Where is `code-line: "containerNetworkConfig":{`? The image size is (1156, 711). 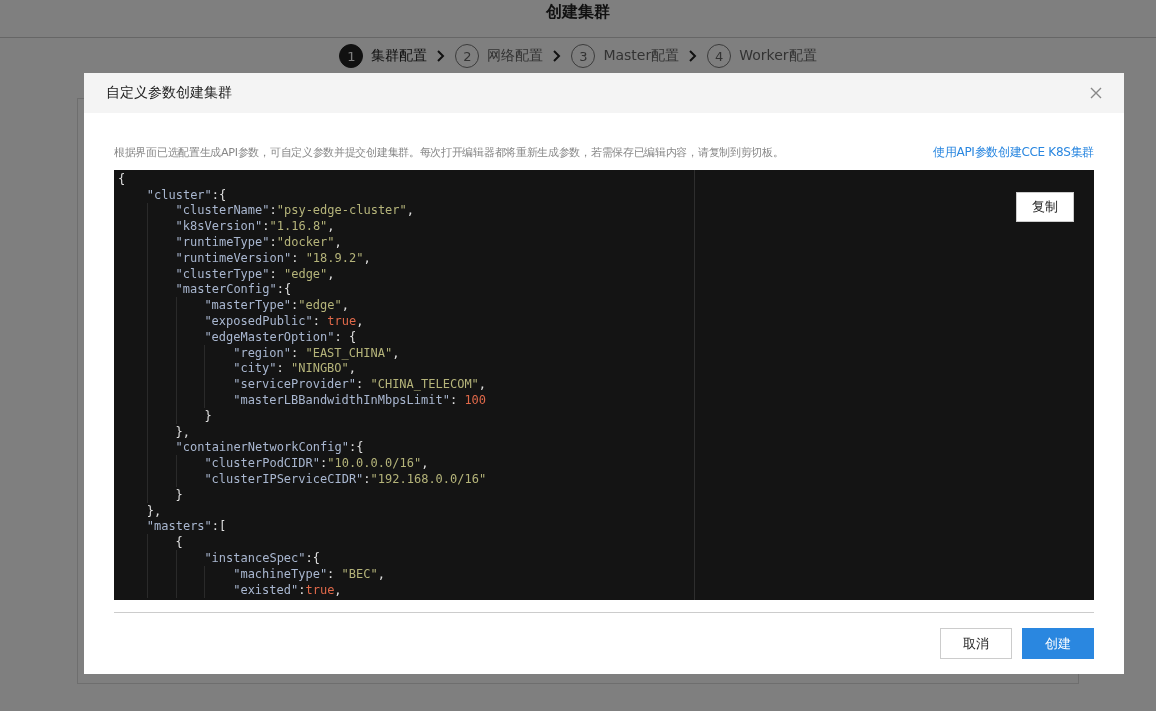
code-line: "containerNetworkConfig":{ is located at coordinates (269, 447).